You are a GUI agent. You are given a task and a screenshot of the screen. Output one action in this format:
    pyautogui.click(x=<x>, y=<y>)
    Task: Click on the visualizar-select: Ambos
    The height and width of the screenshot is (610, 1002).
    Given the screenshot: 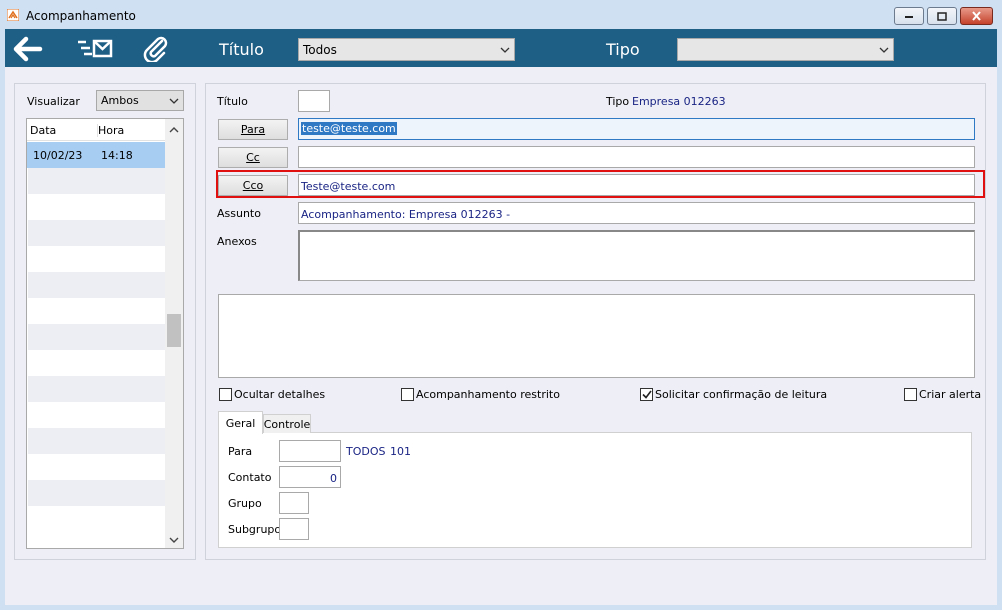 What is the action you would take?
    pyautogui.click(x=140, y=100)
    